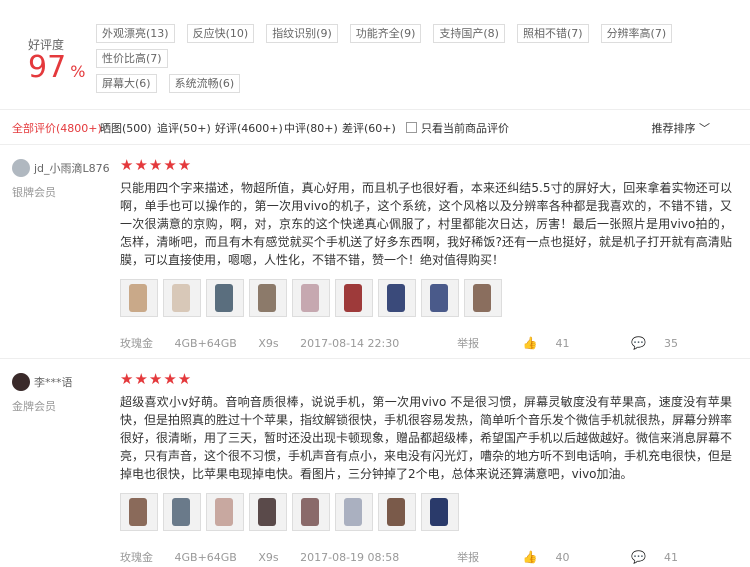  What do you see at coordinates (204, 83) in the screenshot?
I see `tag: 系统流畅(6)` at bounding box center [204, 83].